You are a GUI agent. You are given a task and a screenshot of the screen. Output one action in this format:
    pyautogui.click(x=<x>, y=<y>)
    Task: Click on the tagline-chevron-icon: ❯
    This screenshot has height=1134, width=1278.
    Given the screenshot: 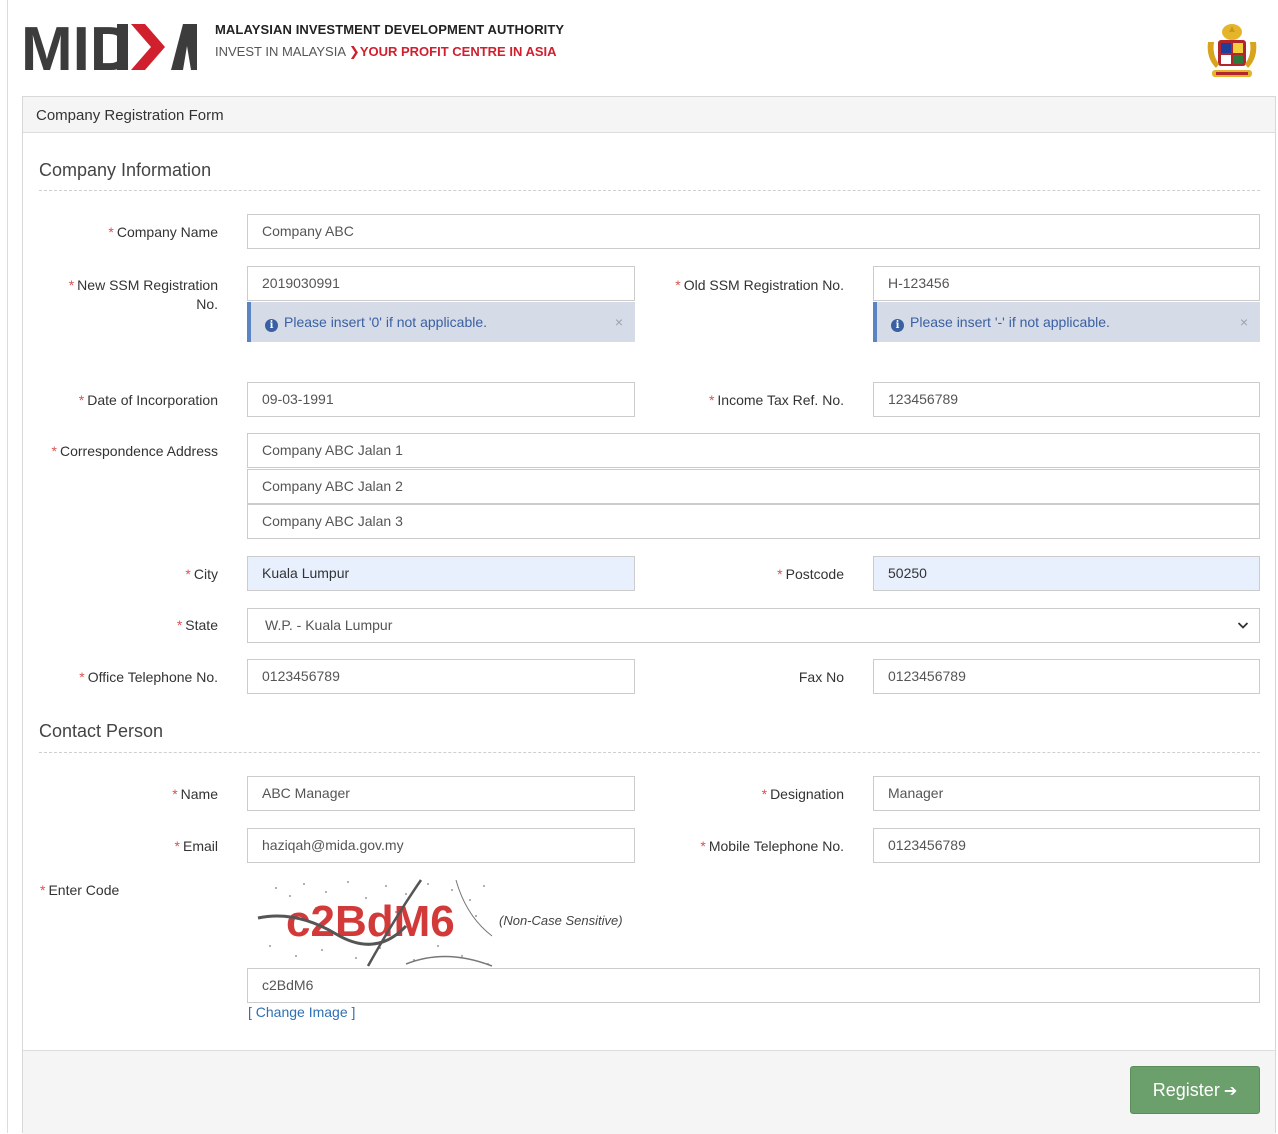 What is the action you would take?
    pyautogui.click(x=354, y=51)
    